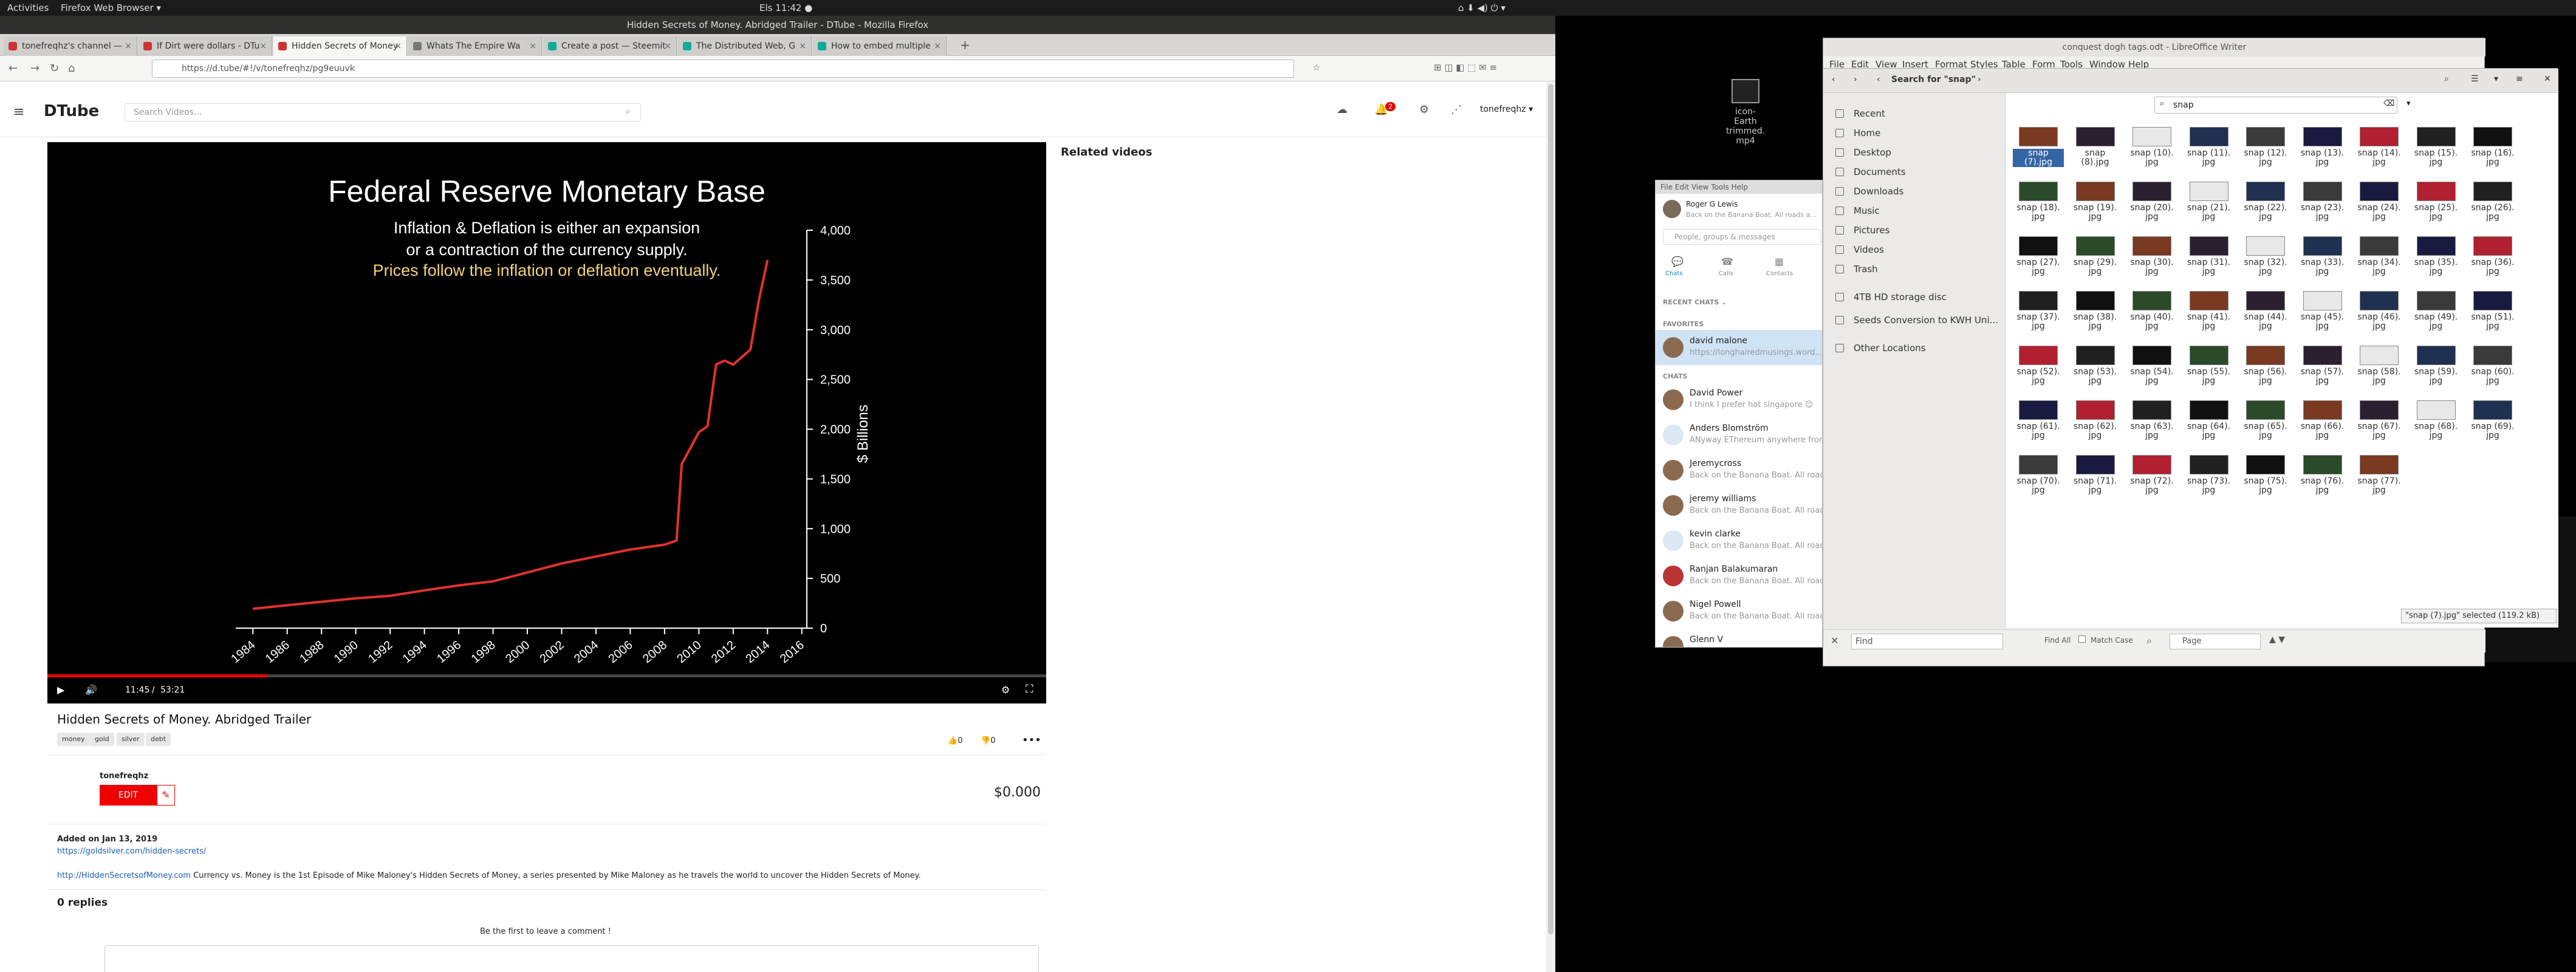 The height and width of the screenshot is (972, 2576). Describe the element at coordinates (60, 690) in the screenshot. I see `play-icon: ▶` at that location.